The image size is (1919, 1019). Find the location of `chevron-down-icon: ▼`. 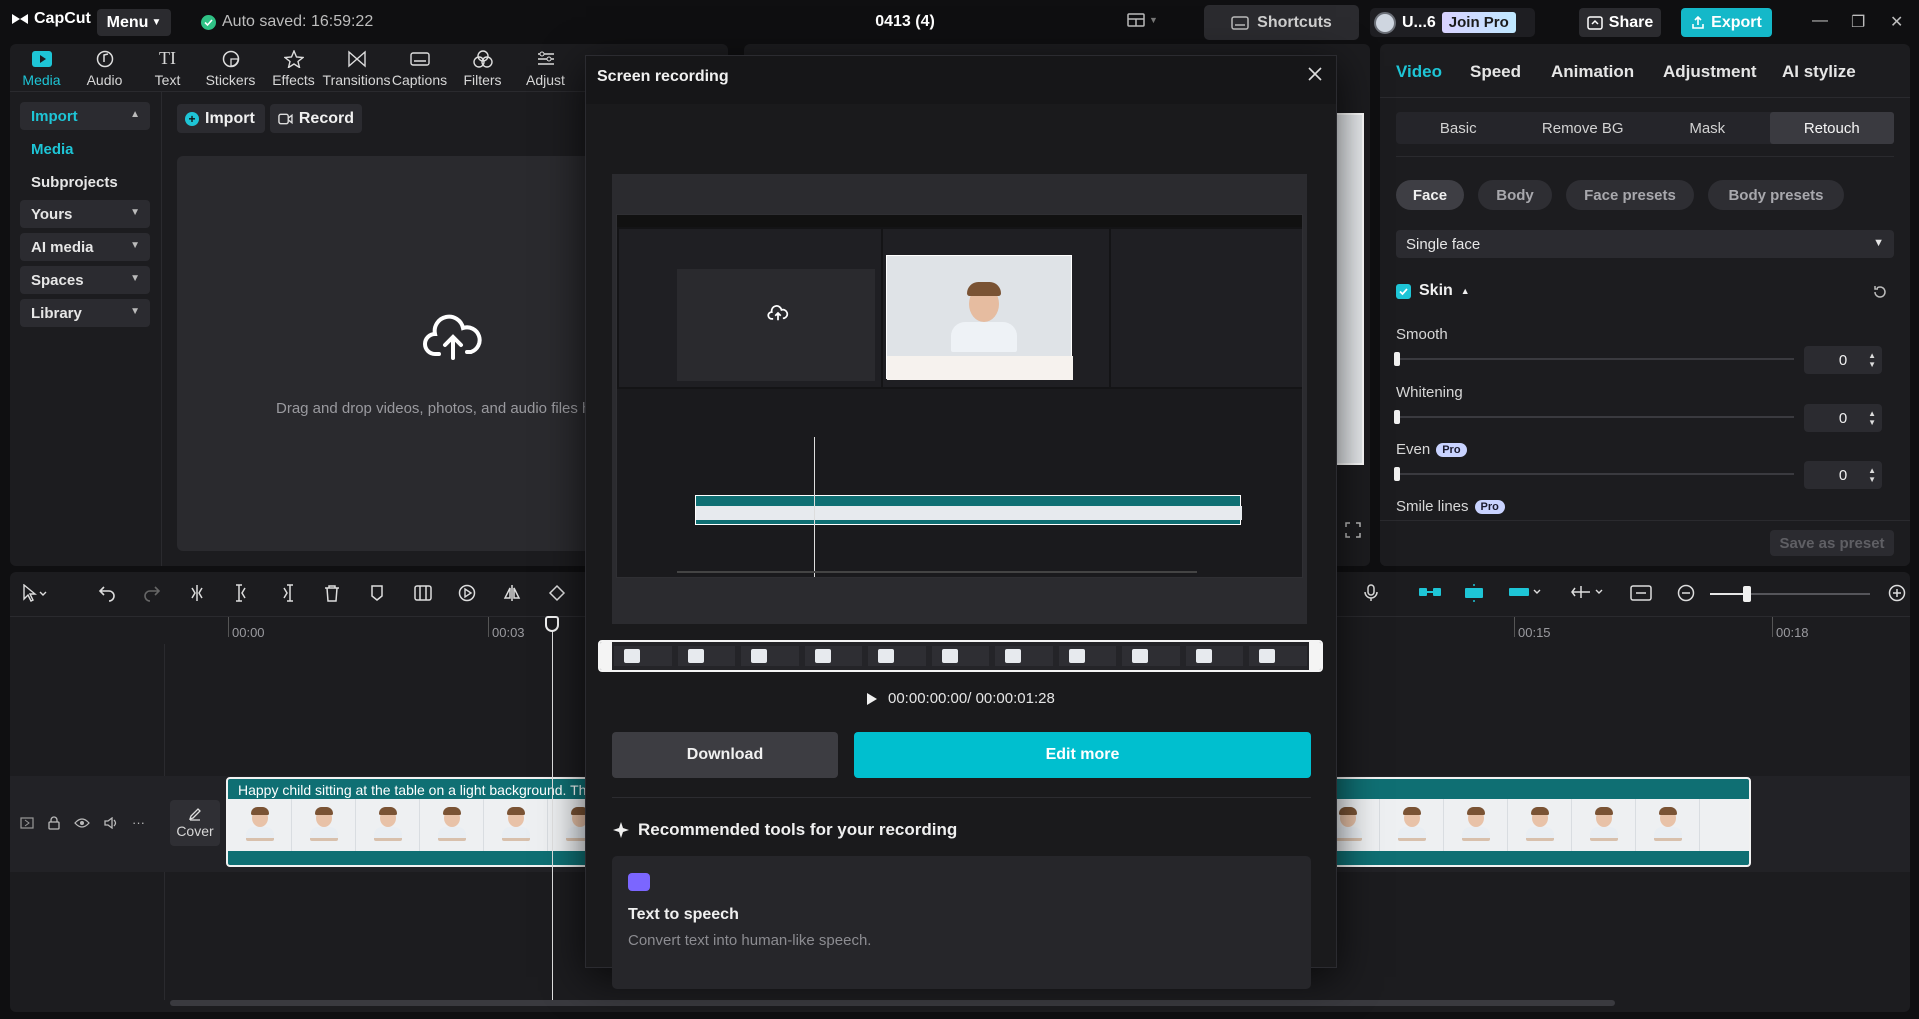

chevron-down-icon: ▼ is located at coordinates (1153, 20).